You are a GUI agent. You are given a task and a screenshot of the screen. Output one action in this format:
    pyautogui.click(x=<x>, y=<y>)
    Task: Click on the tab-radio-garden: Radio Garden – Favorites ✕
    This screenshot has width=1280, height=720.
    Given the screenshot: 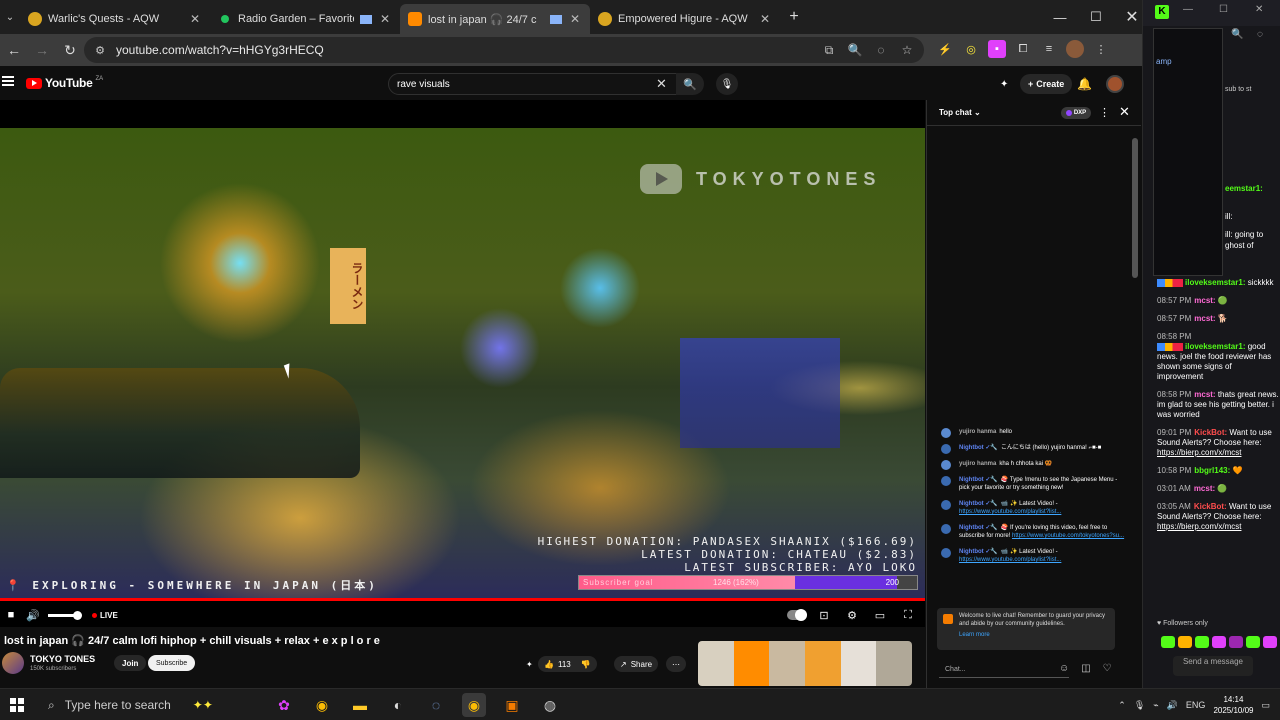 What is the action you would take?
    pyautogui.click(x=305, y=19)
    